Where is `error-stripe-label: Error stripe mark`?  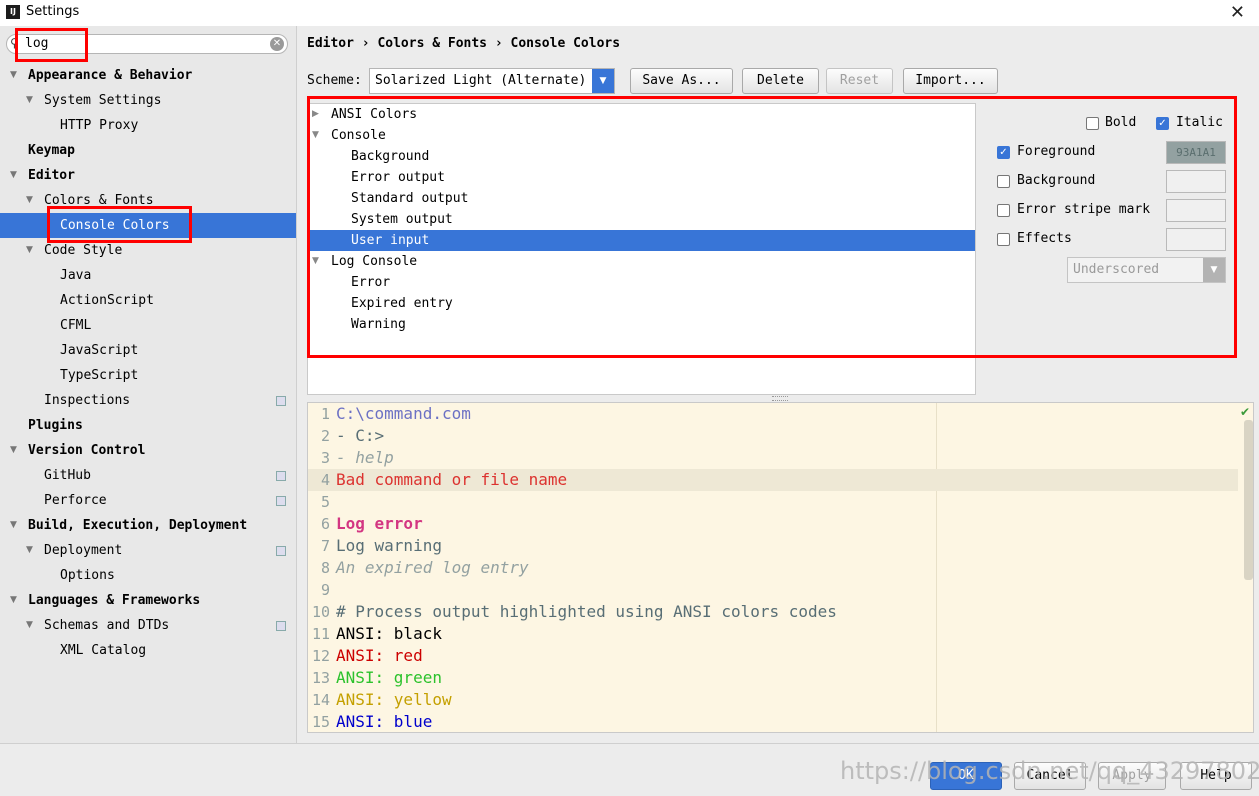
error-stripe-label: Error stripe mark is located at coordinates (1084, 209).